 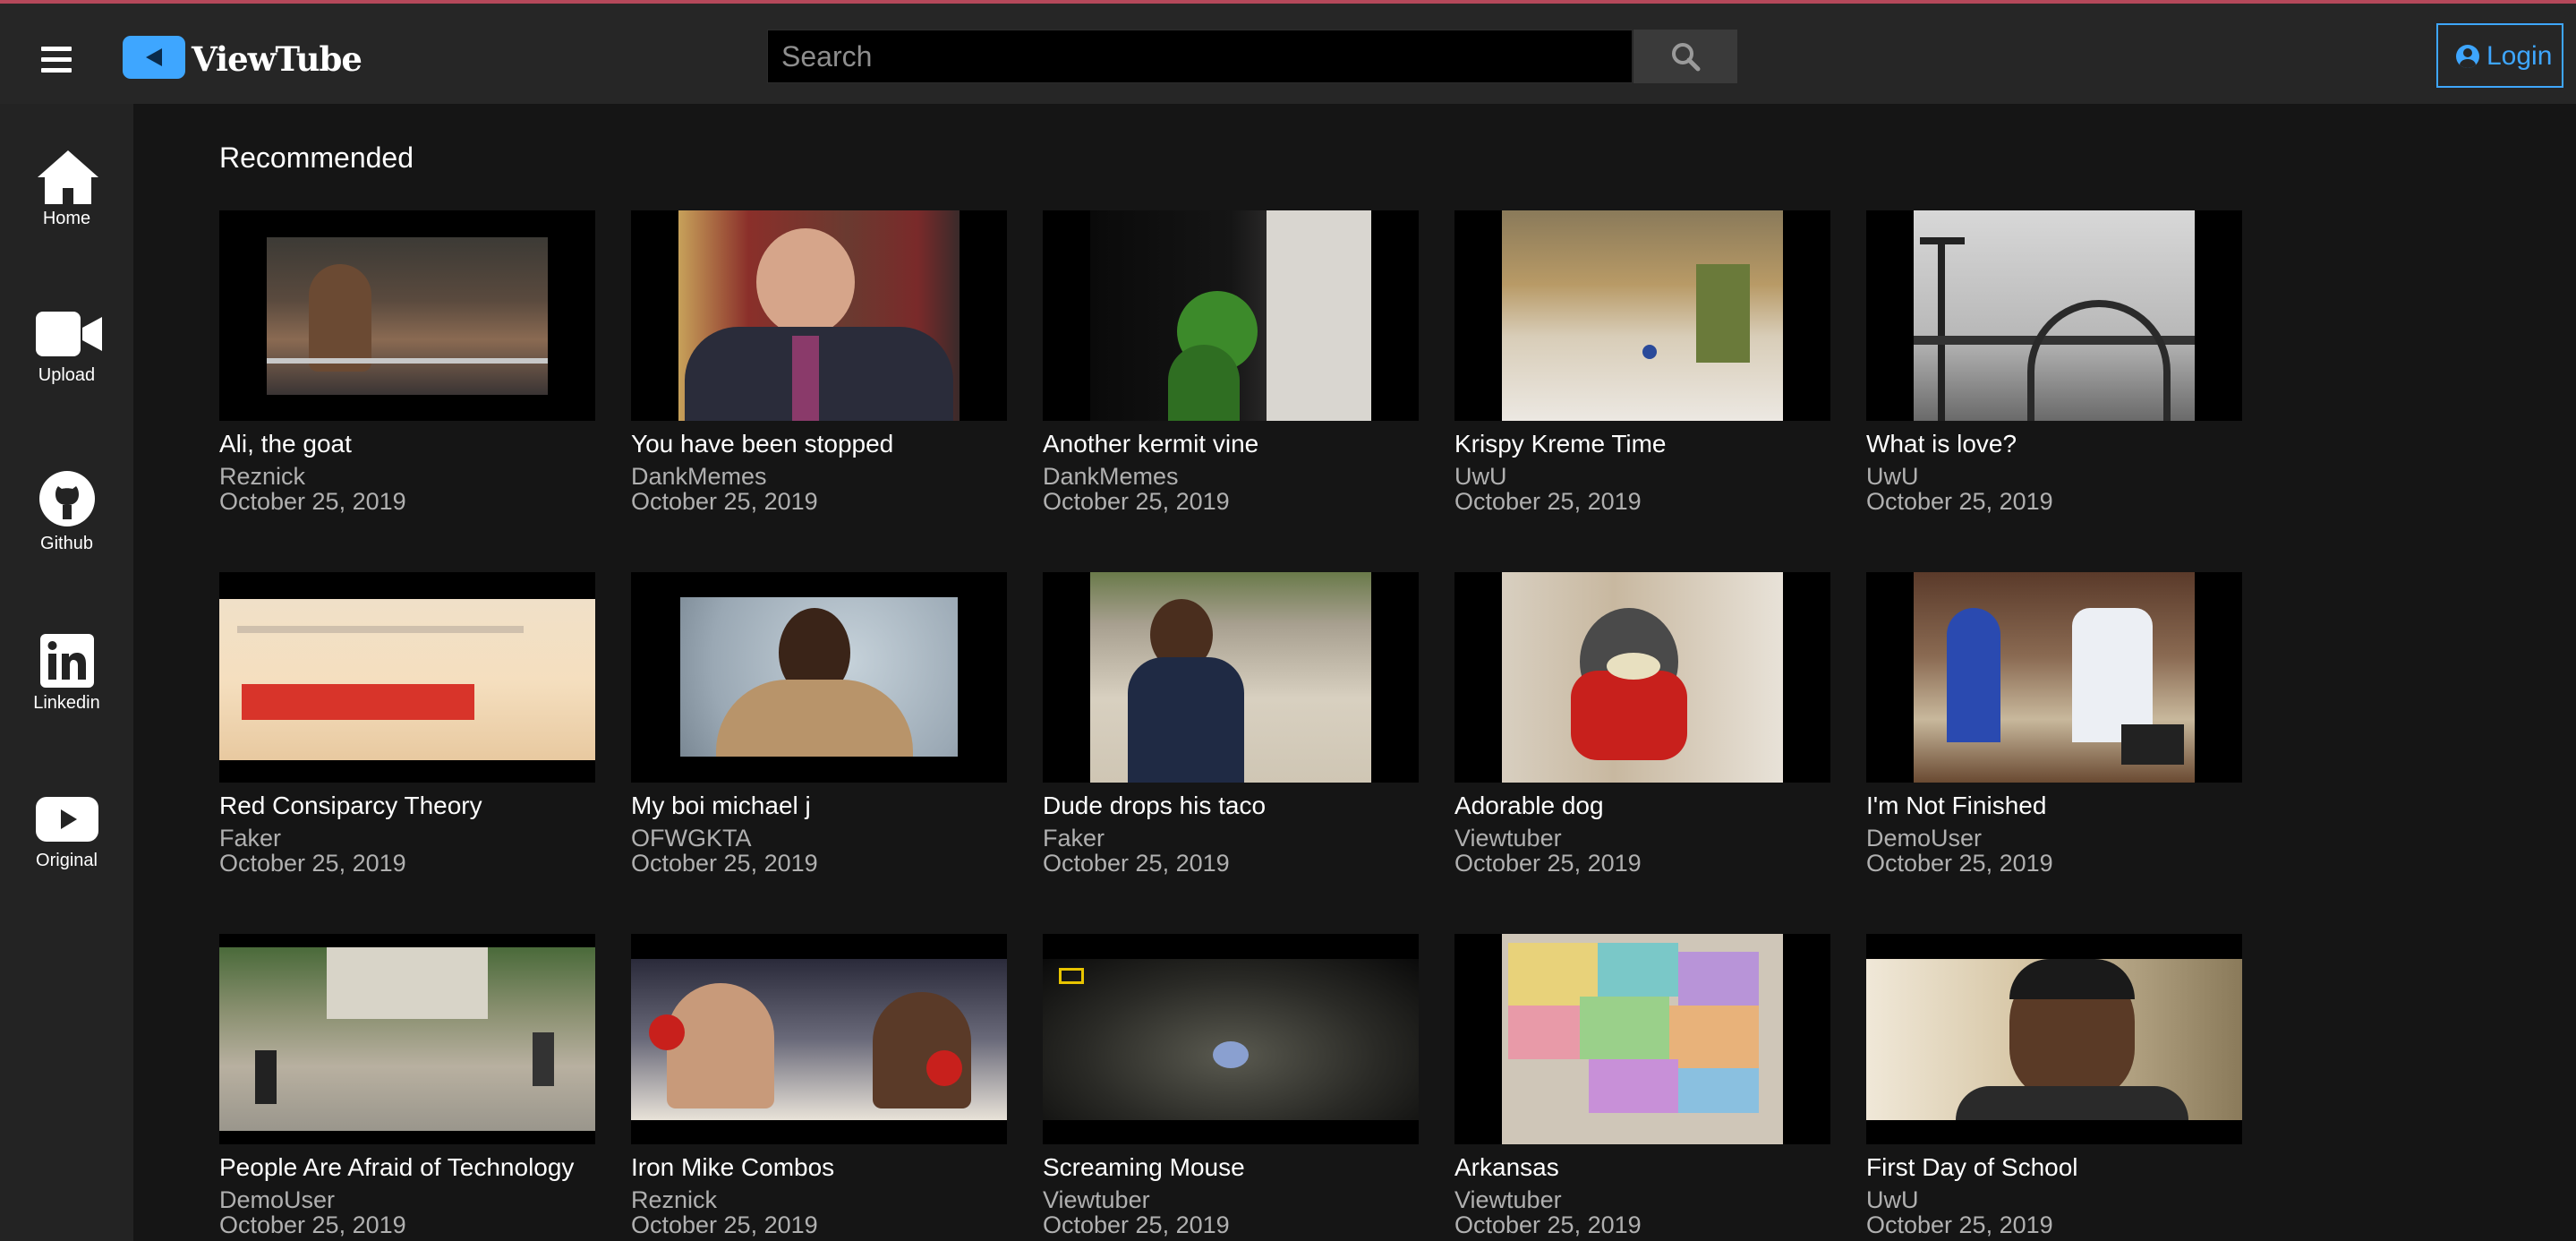 What do you see at coordinates (66, 846) in the screenshot?
I see `sidebar-item-original: Original` at bounding box center [66, 846].